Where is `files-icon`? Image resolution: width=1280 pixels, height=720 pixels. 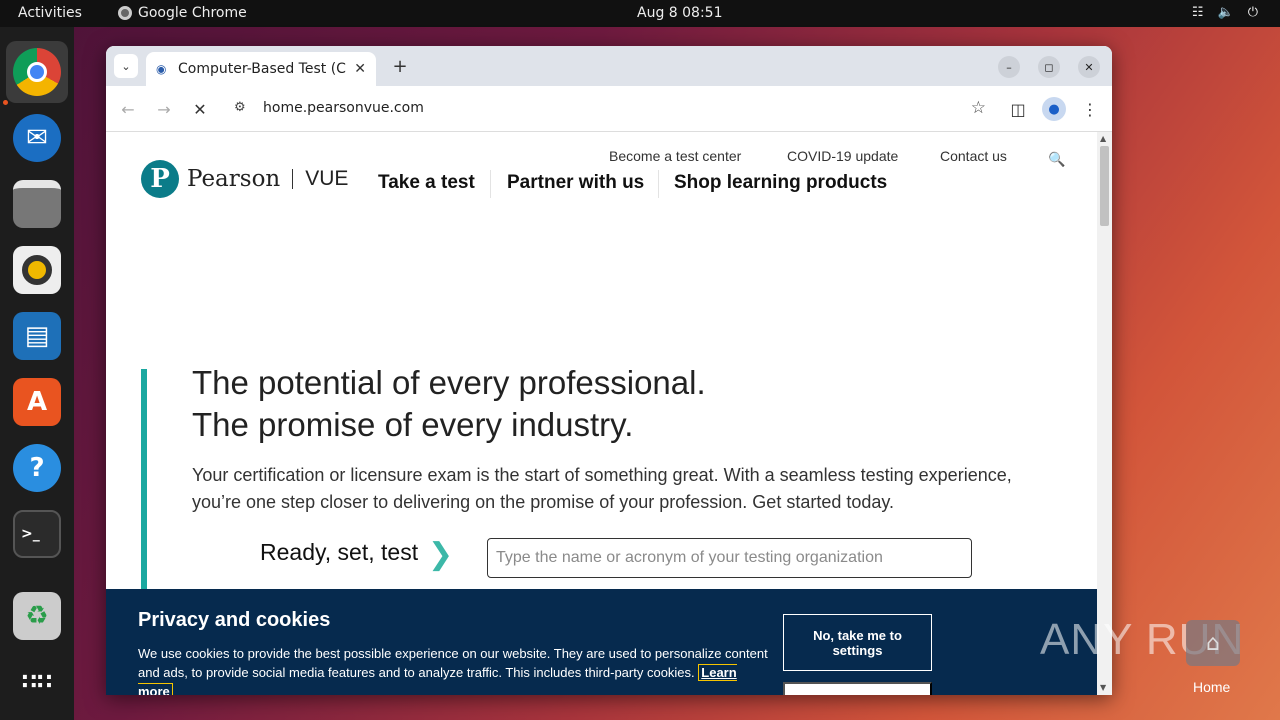 files-icon is located at coordinates (37, 204).